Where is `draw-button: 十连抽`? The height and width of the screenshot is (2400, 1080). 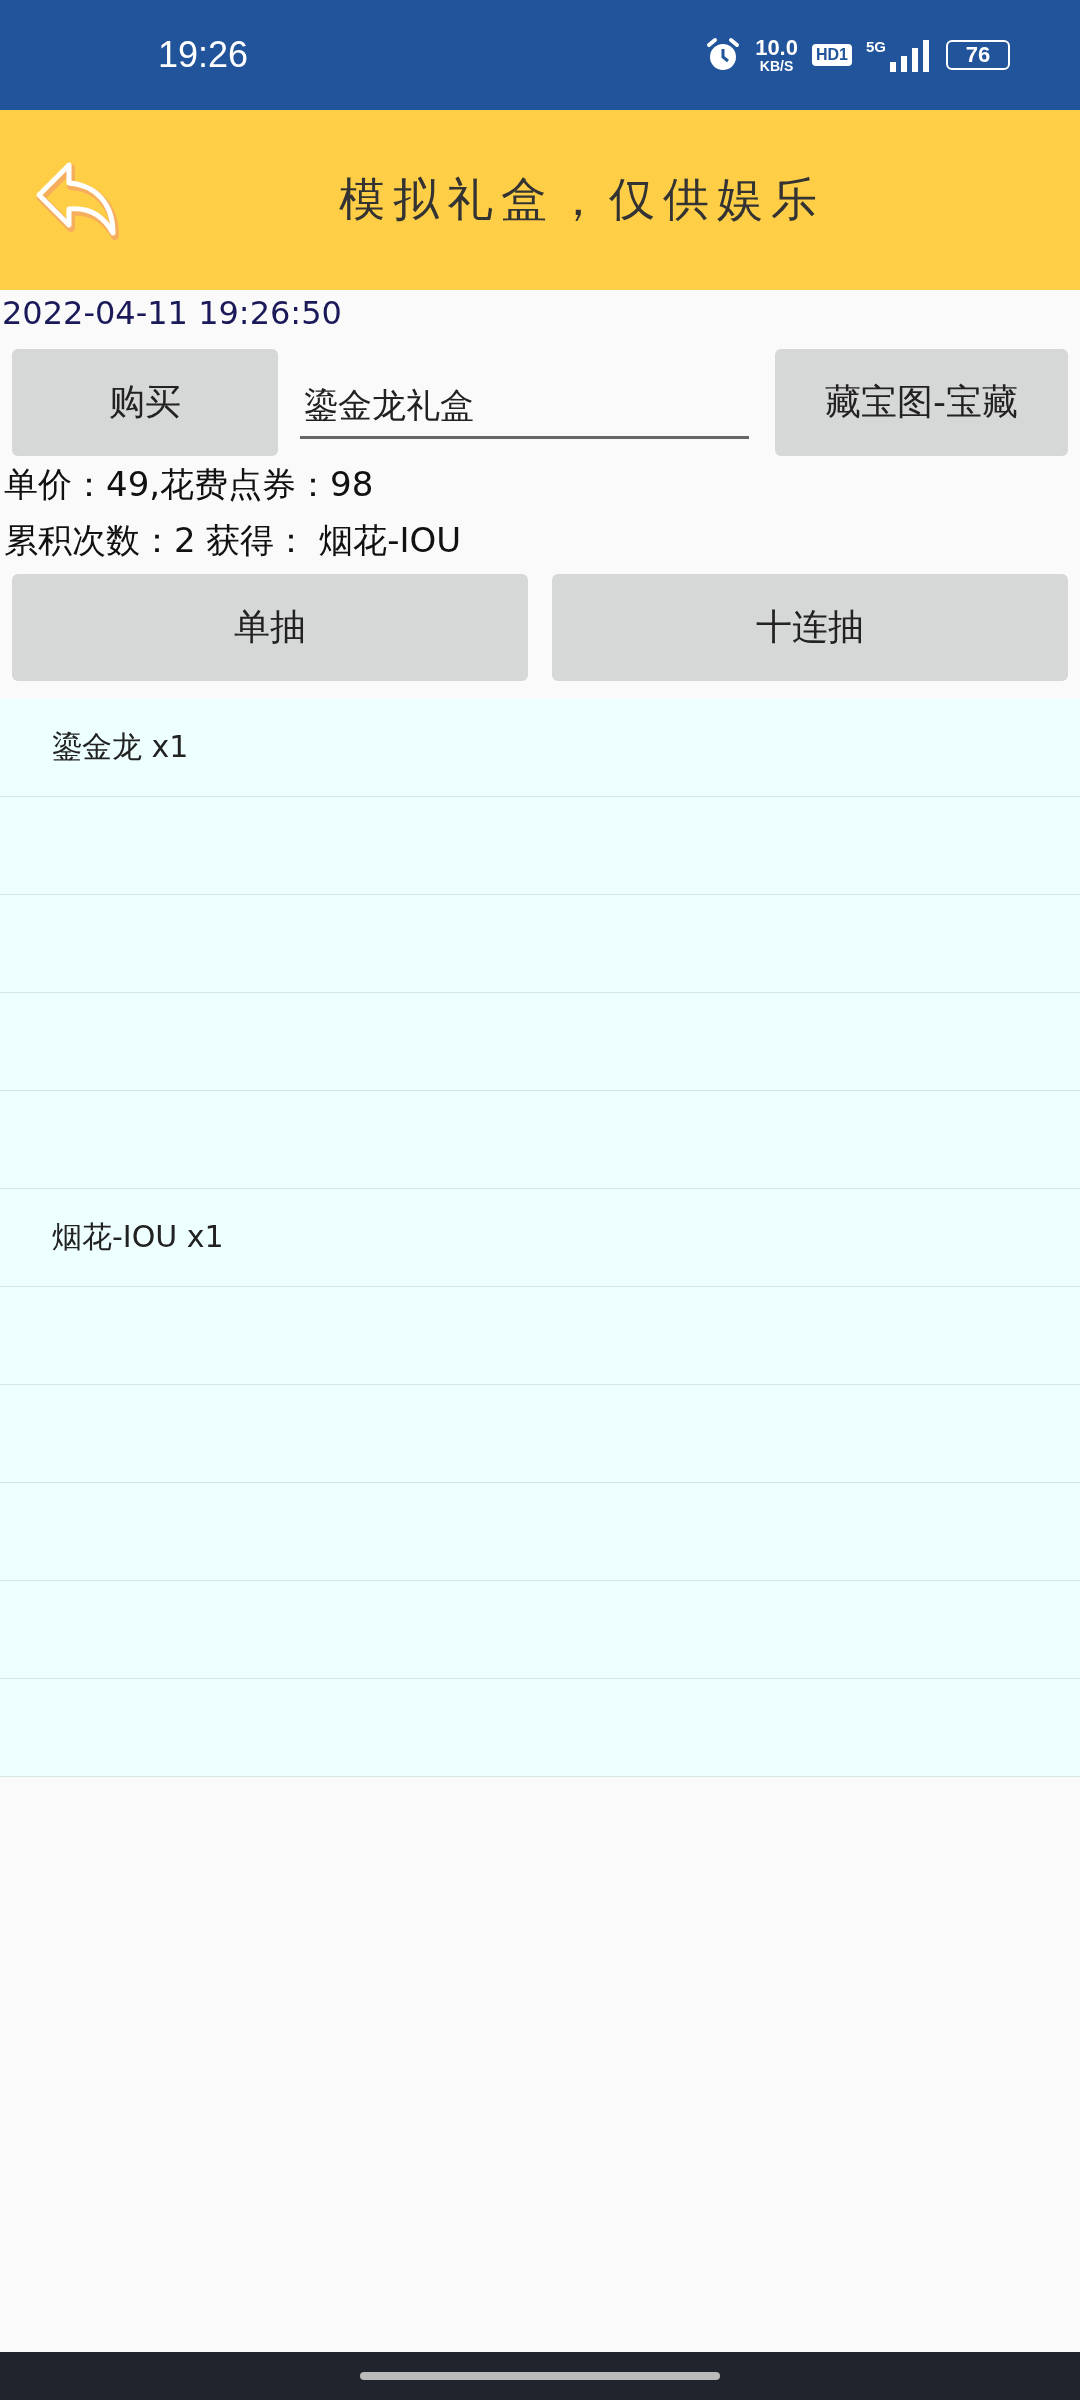
draw-button: 十连抽 is located at coordinates (810, 627).